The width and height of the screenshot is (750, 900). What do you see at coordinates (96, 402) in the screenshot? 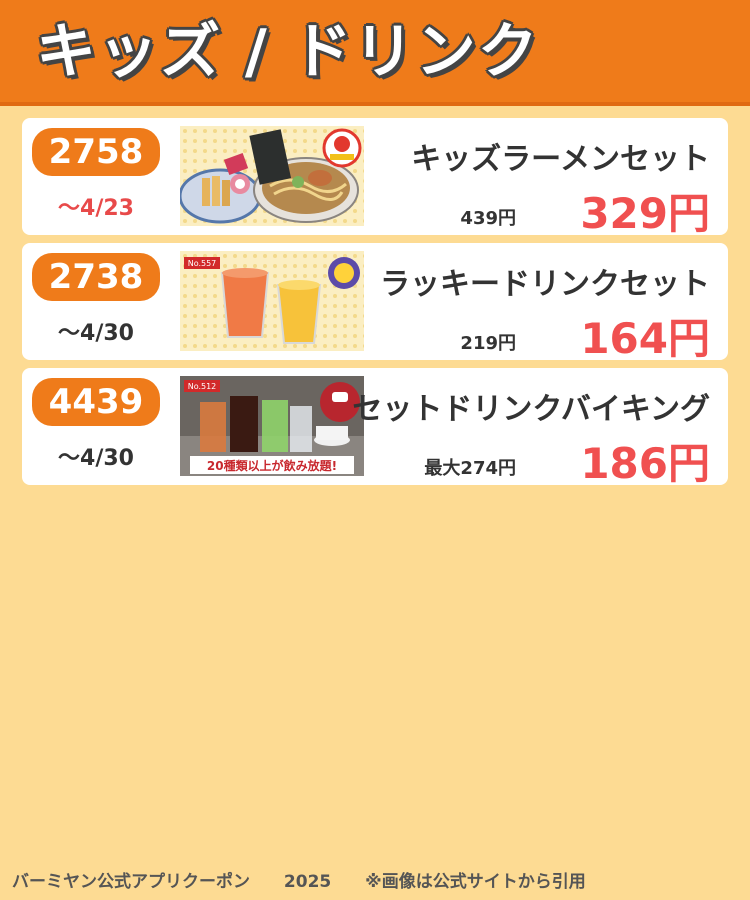
I see `coupon-code-badge: 4439` at bounding box center [96, 402].